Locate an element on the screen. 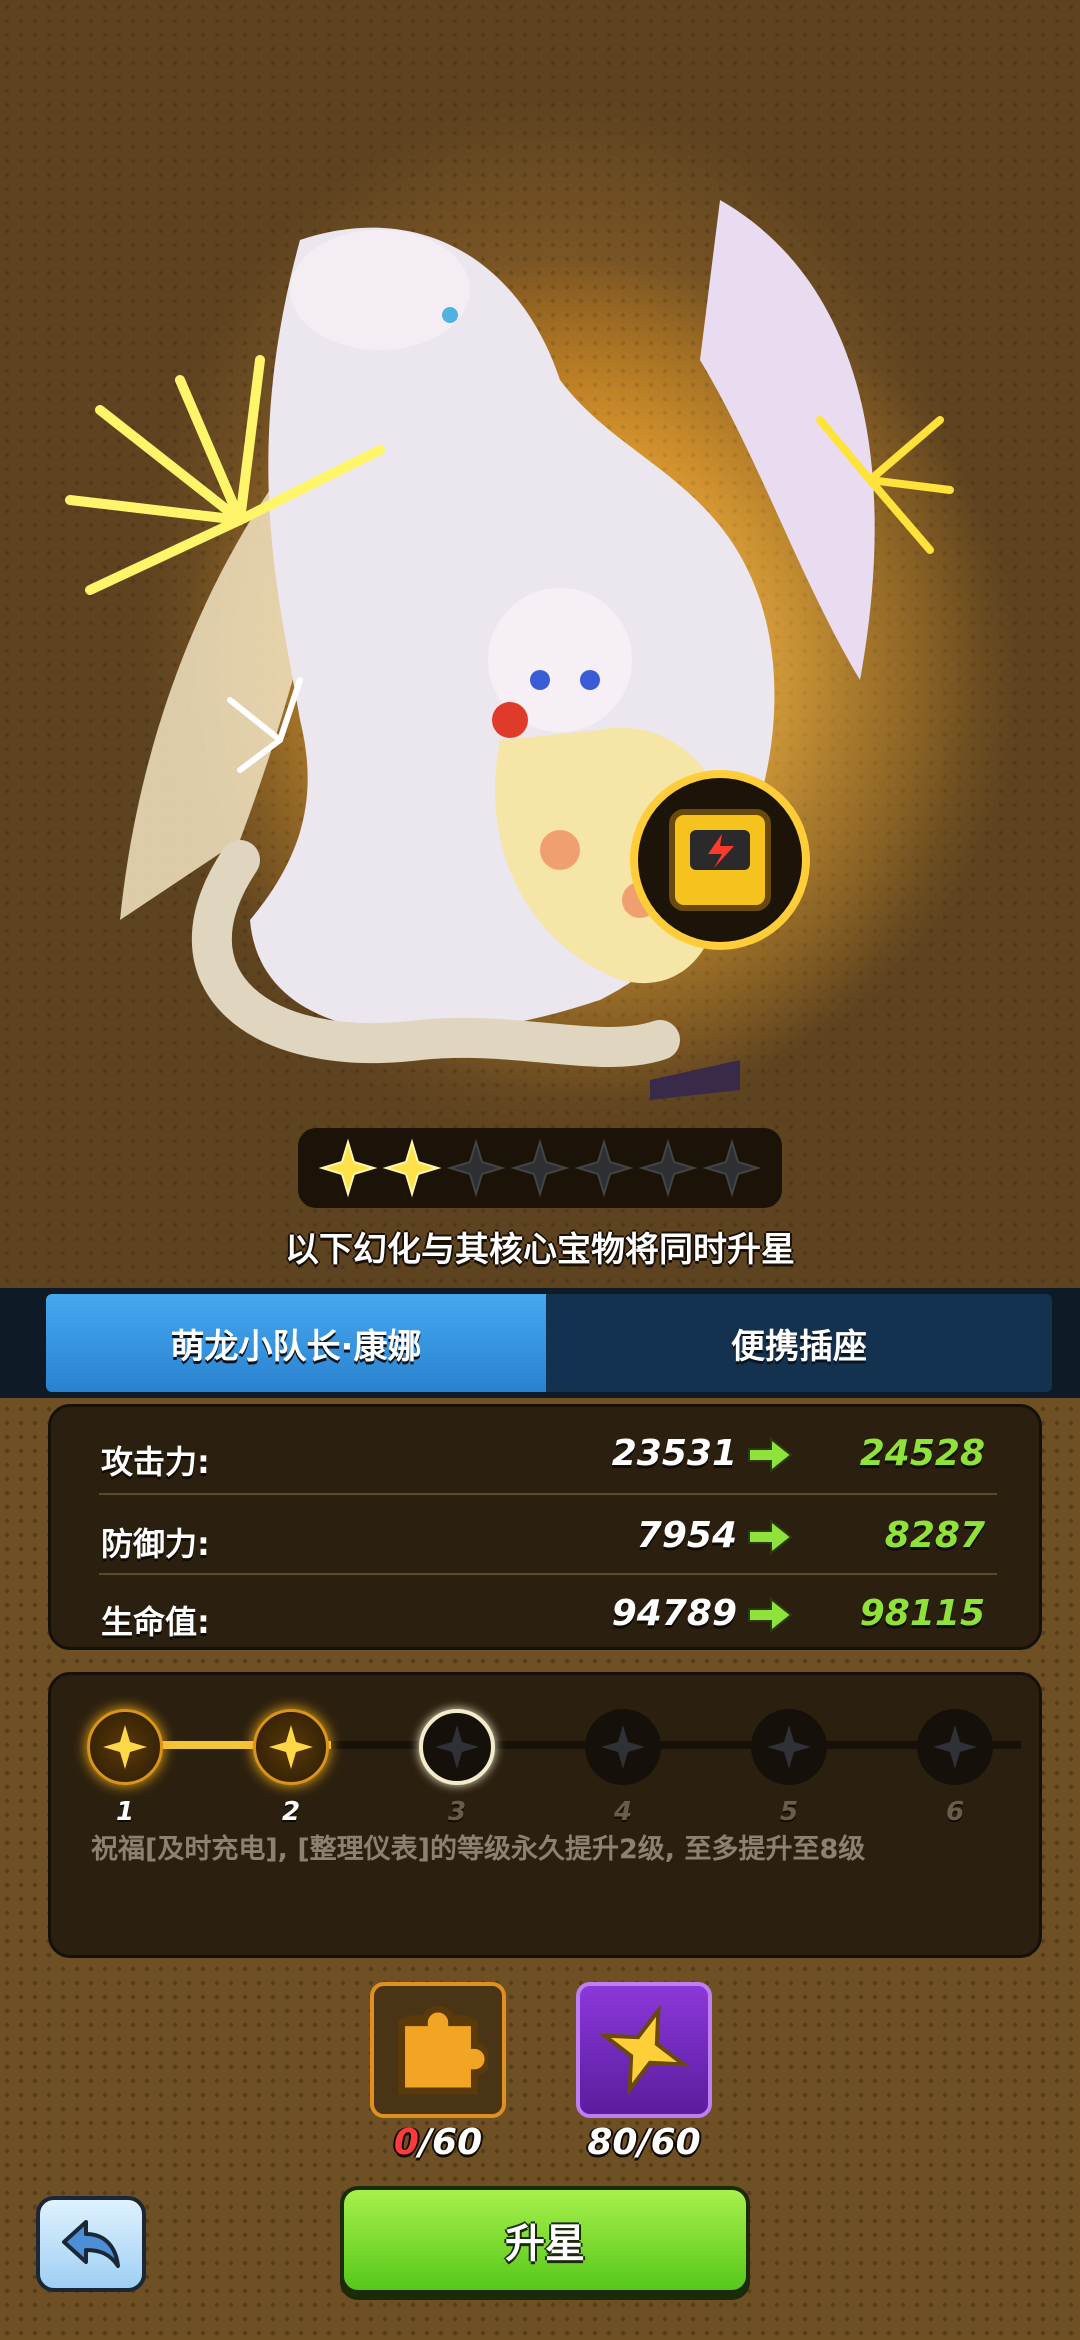  material-star-crystal is located at coordinates (644, 2050).